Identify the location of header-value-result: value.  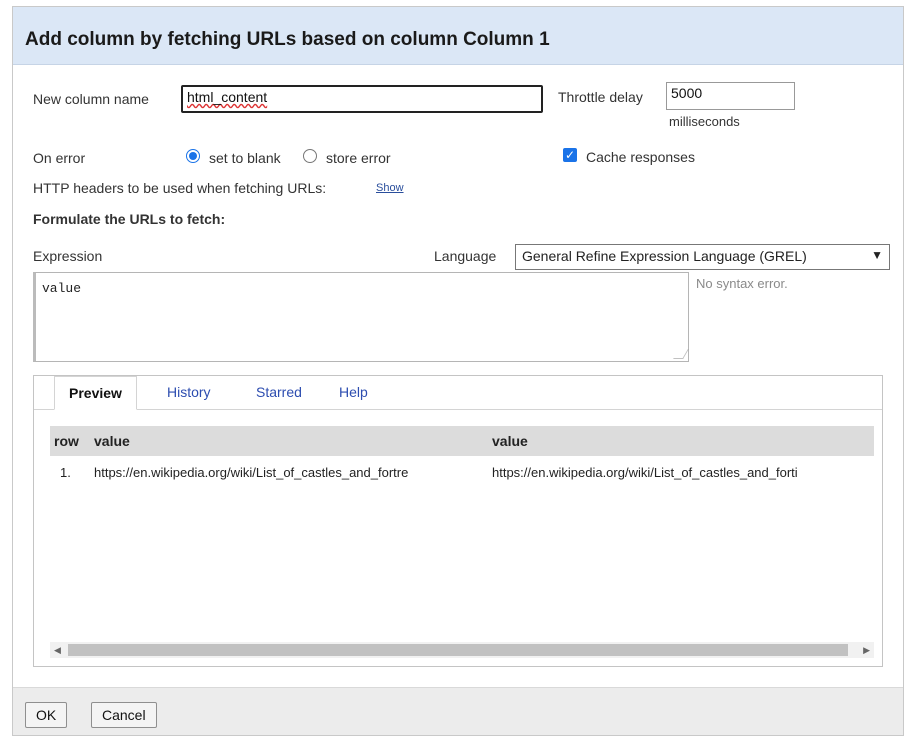
(510, 441).